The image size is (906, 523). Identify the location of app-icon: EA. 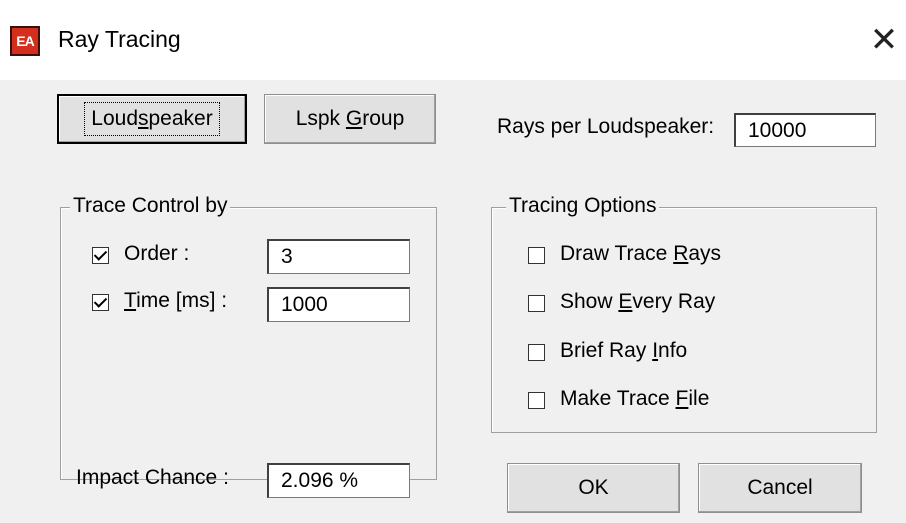
(25, 41).